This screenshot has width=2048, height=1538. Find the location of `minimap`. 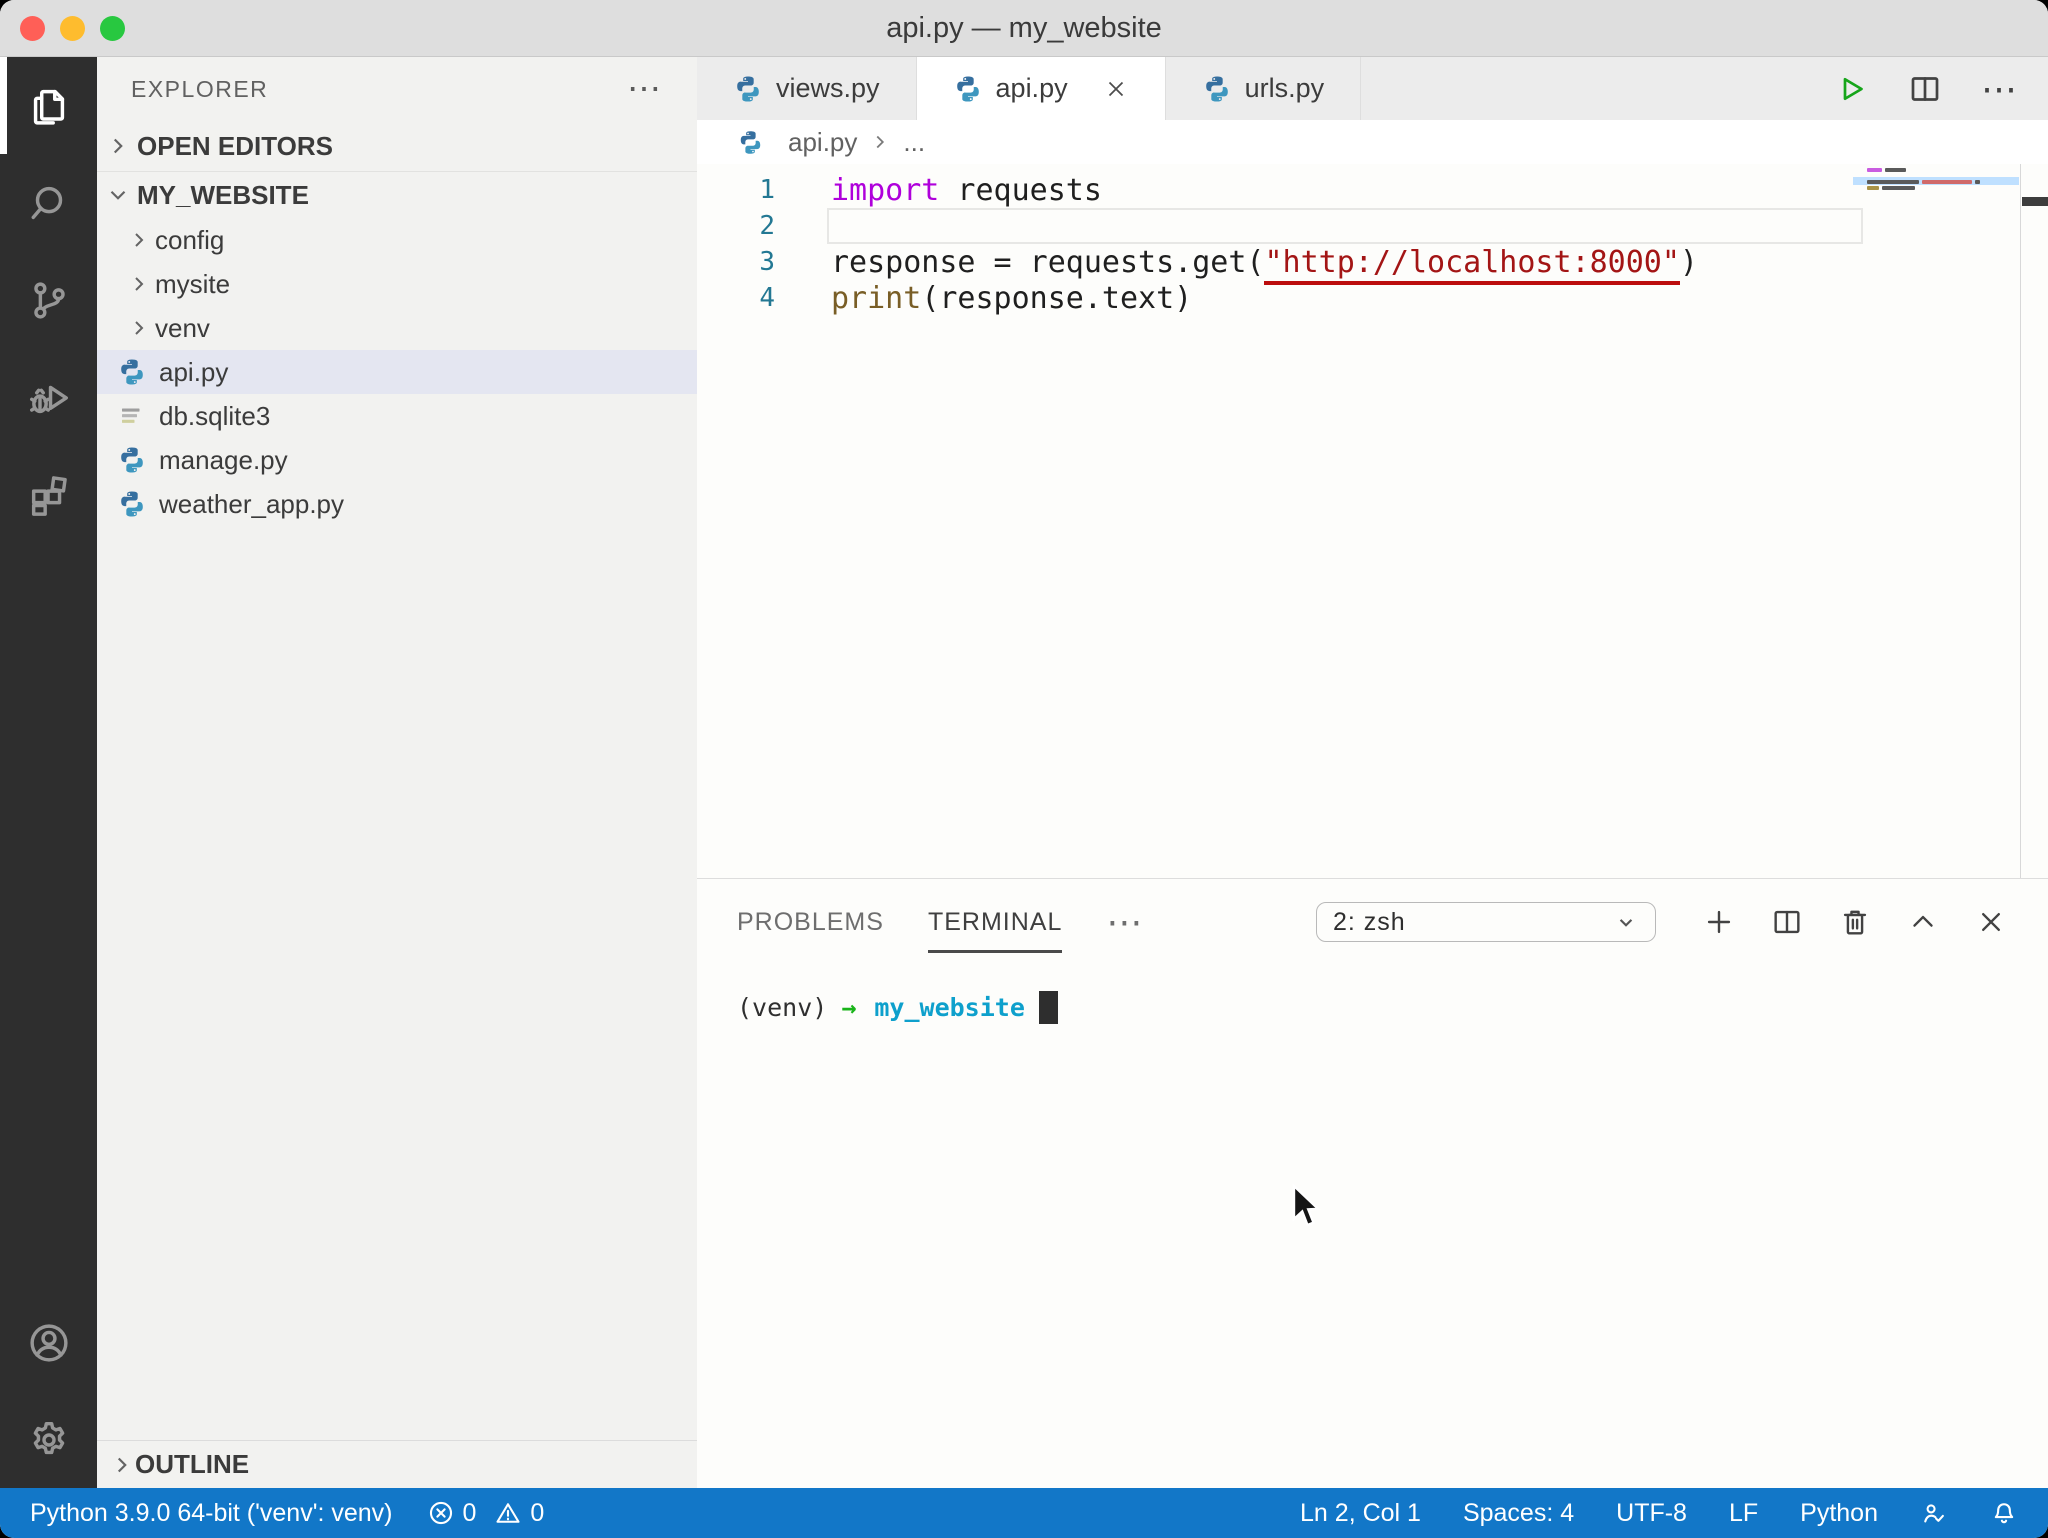

minimap is located at coordinates (1936, 180).